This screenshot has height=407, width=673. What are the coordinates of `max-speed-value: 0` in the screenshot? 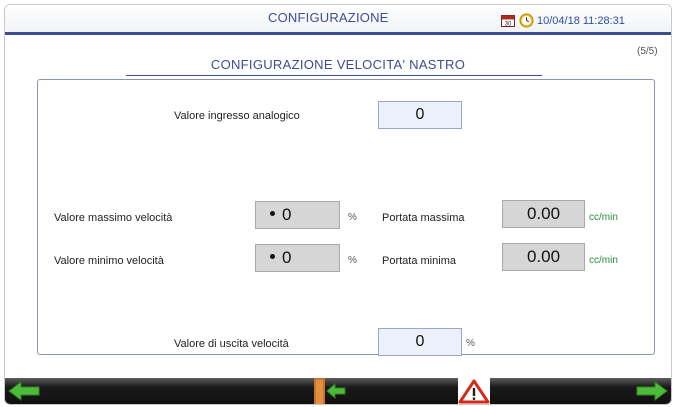 It's located at (287, 214).